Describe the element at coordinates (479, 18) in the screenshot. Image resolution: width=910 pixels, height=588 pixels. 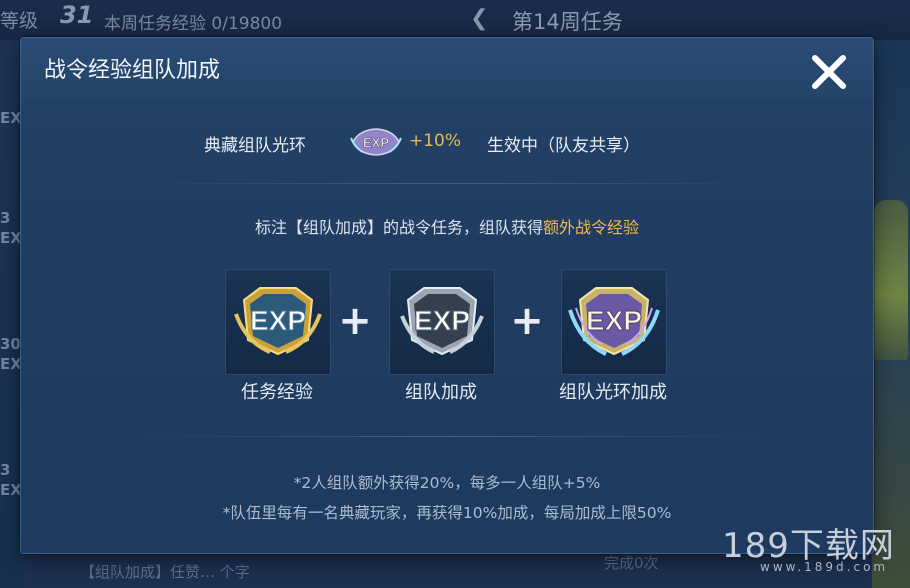
I see `chevron-left-icon: ❮` at that location.